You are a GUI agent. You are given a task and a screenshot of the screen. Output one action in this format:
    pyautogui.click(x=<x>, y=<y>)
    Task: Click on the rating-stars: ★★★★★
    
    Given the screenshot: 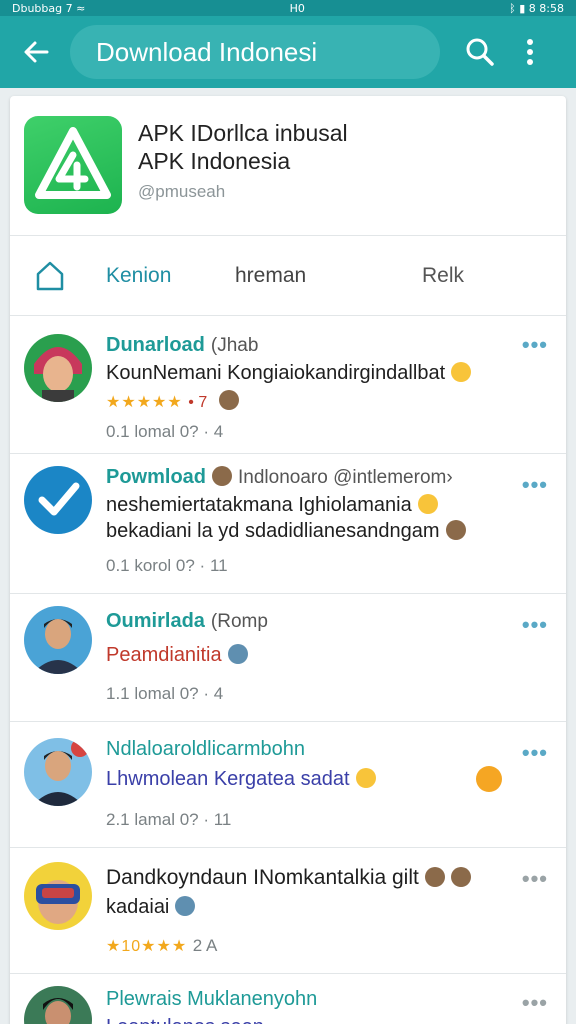 What is the action you would take?
    pyautogui.click(x=144, y=402)
    